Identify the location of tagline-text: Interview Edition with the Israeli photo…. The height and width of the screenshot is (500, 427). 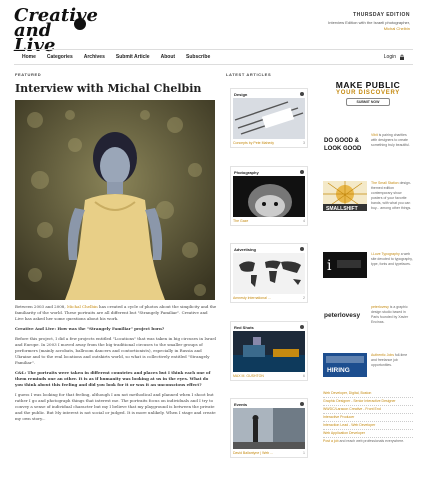
(369, 22).